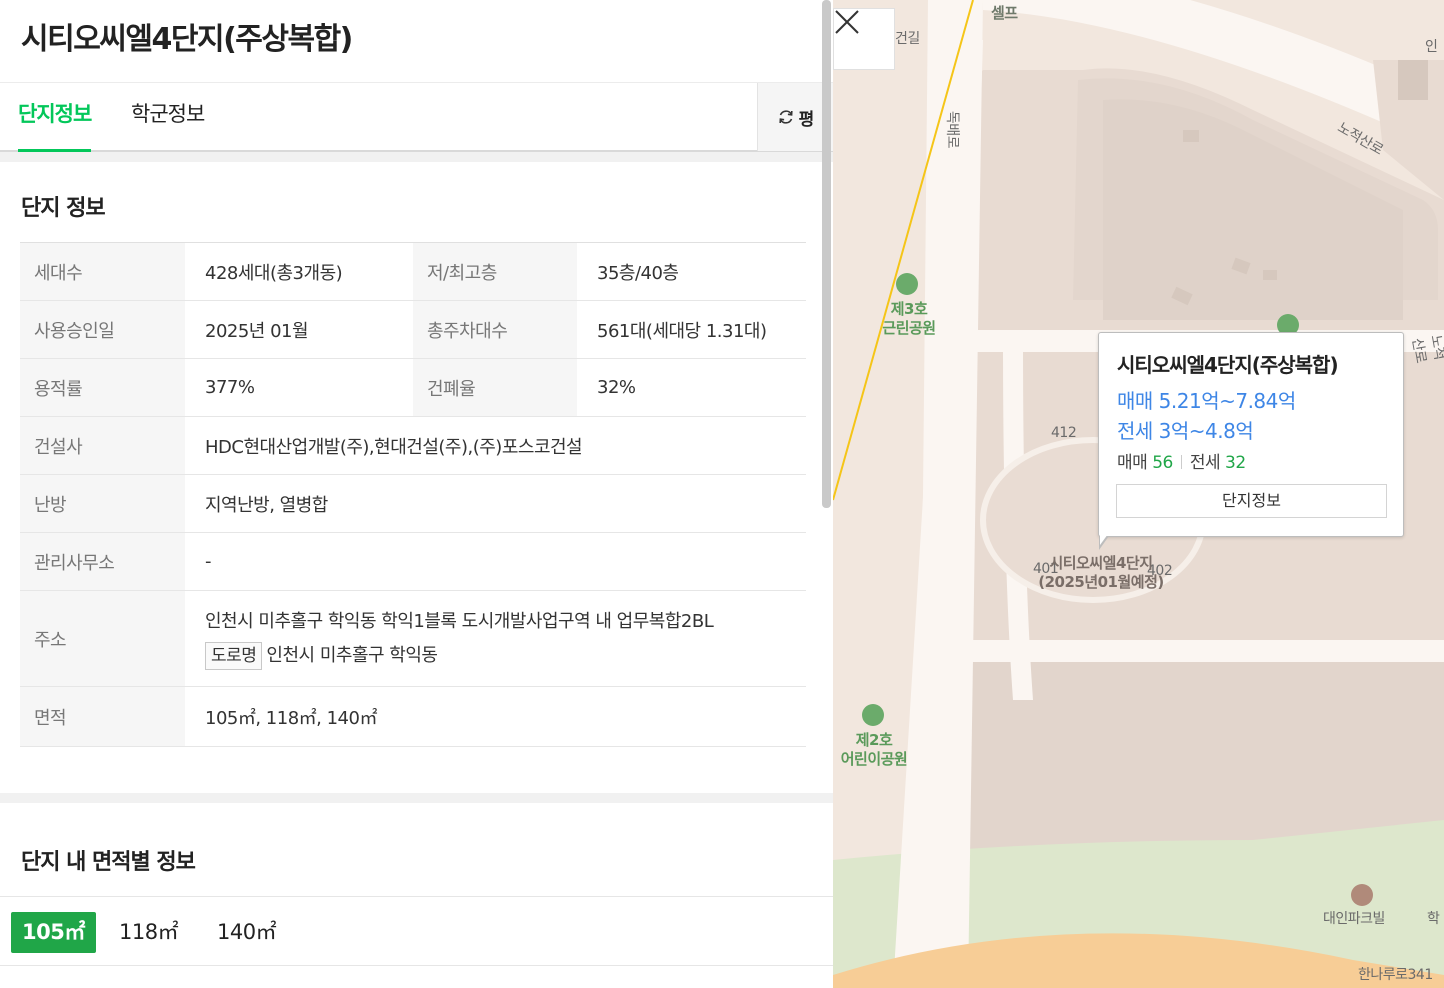 The width and height of the screenshot is (1444, 988). What do you see at coordinates (864, 39) in the screenshot?
I see `map-close-button` at bounding box center [864, 39].